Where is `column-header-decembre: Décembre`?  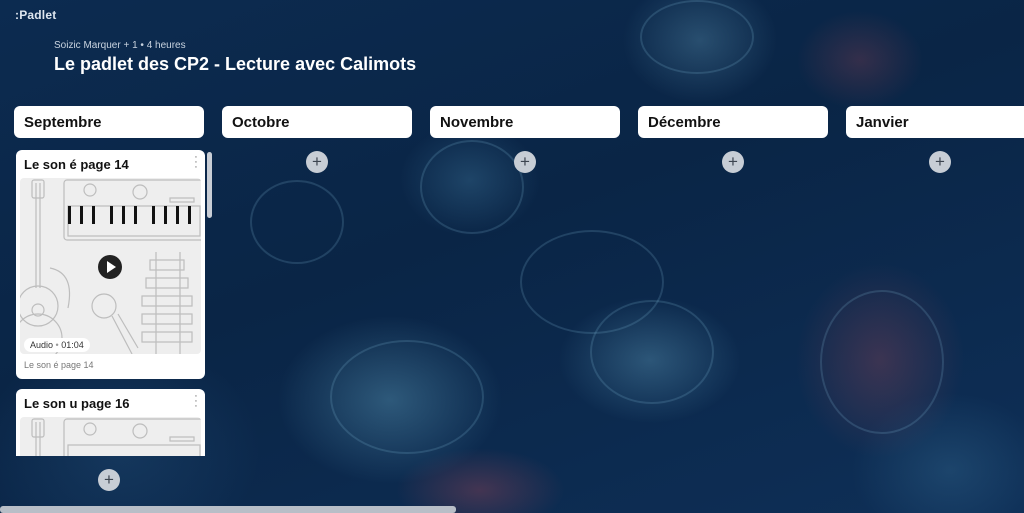
column-header-decembre: Décembre is located at coordinates (733, 122).